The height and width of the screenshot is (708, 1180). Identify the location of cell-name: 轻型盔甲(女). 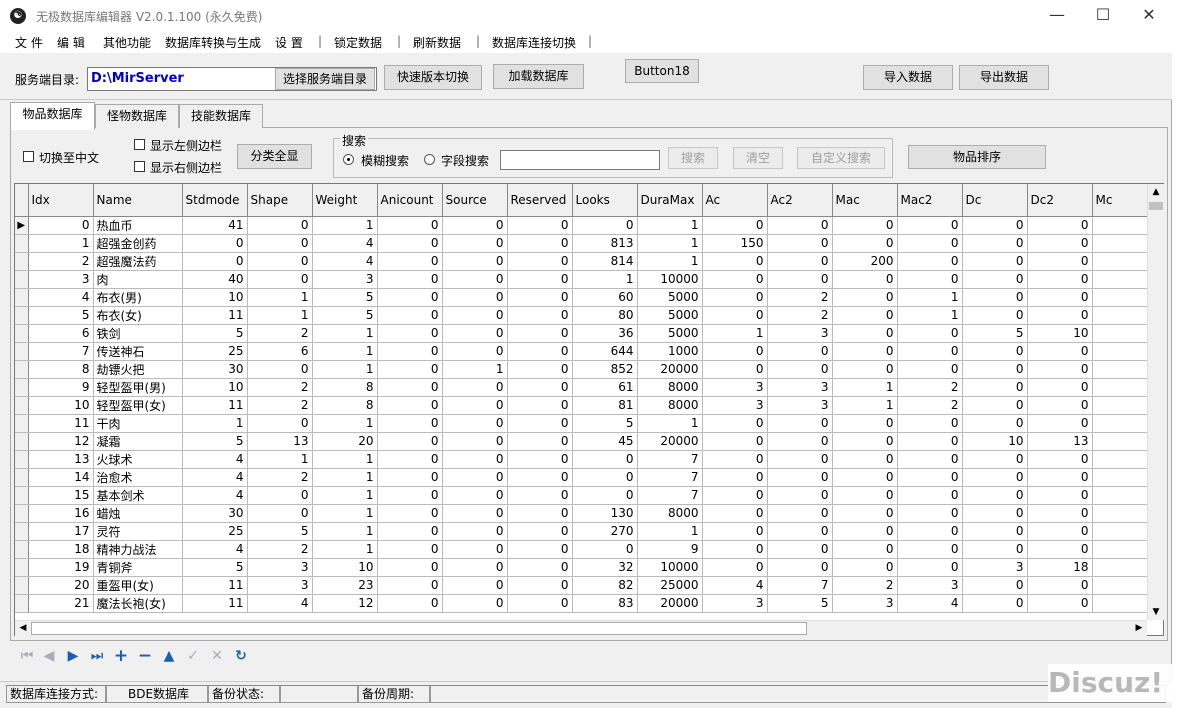
(138, 405).